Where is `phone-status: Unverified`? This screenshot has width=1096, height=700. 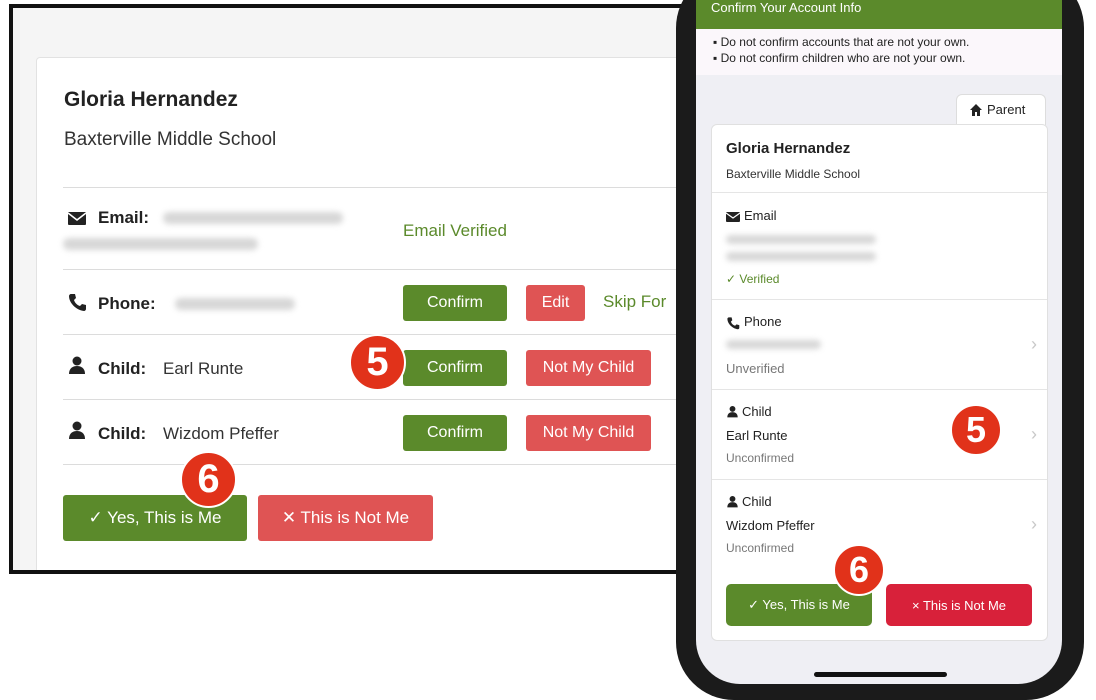
phone-status: Unverified is located at coordinates (755, 368).